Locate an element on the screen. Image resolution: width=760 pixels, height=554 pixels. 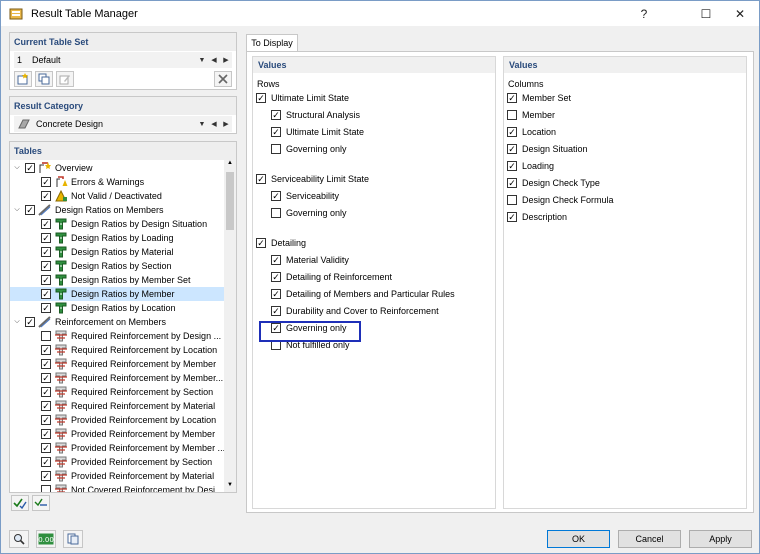
row-option: ✓ Serviceability Limit State is located at coordinates (312, 179).